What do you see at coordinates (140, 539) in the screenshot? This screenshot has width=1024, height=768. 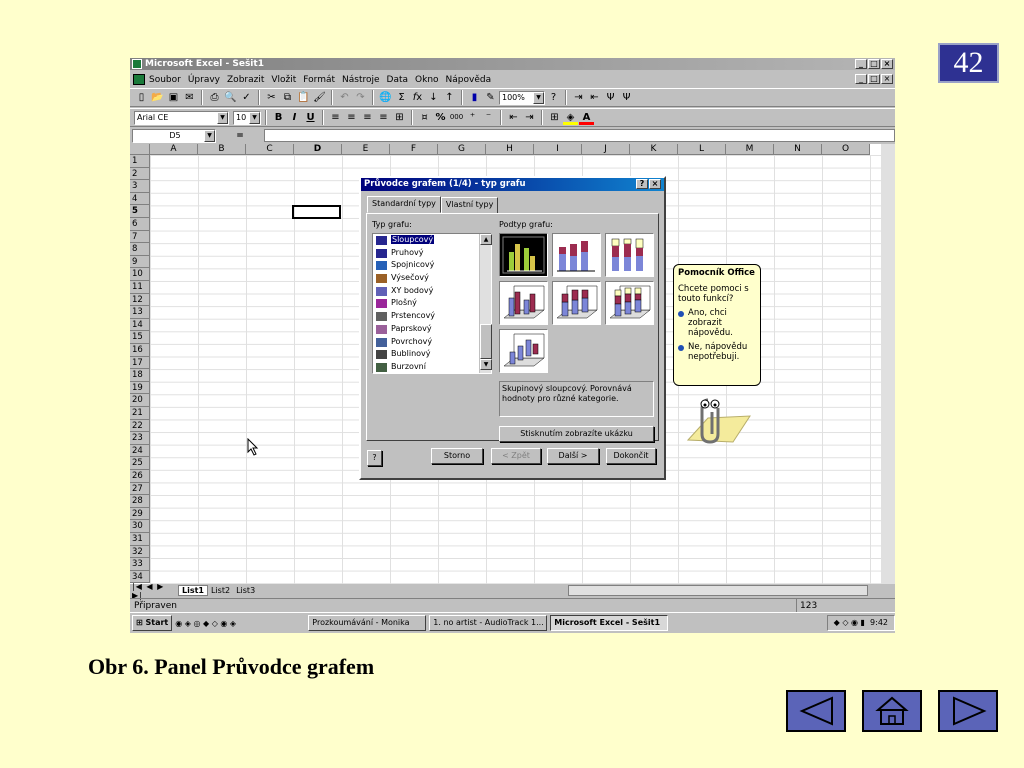 I see `row-header: 31` at bounding box center [140, 539].